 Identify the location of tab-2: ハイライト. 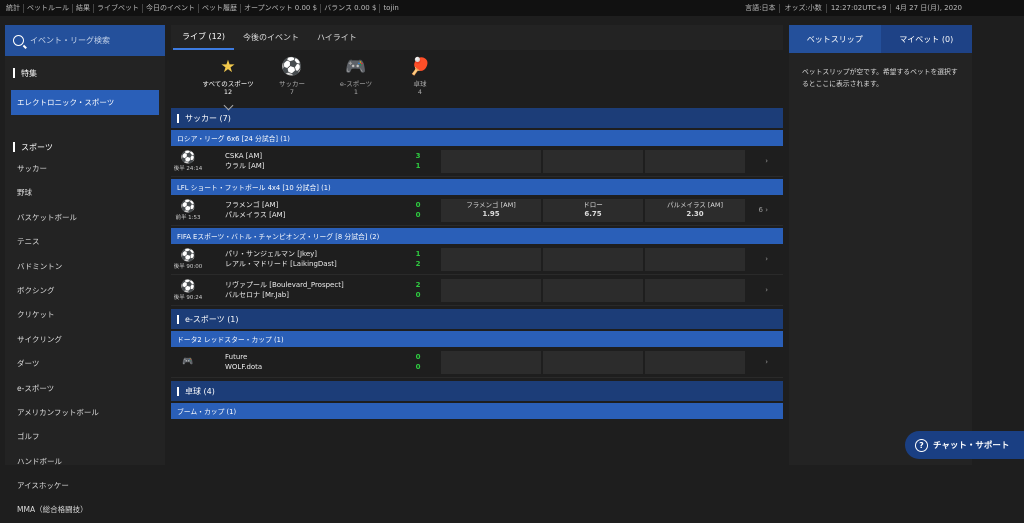
(337, 37).